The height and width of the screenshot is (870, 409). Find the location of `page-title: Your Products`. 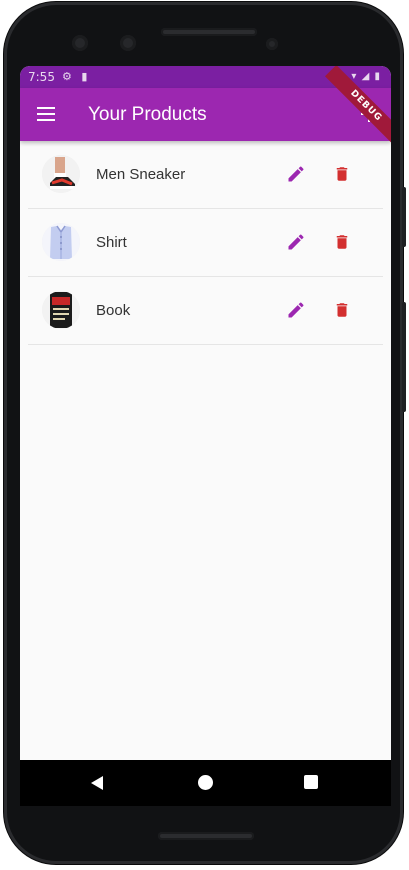

page-title: Your Products is located at coordinates (147, 114).